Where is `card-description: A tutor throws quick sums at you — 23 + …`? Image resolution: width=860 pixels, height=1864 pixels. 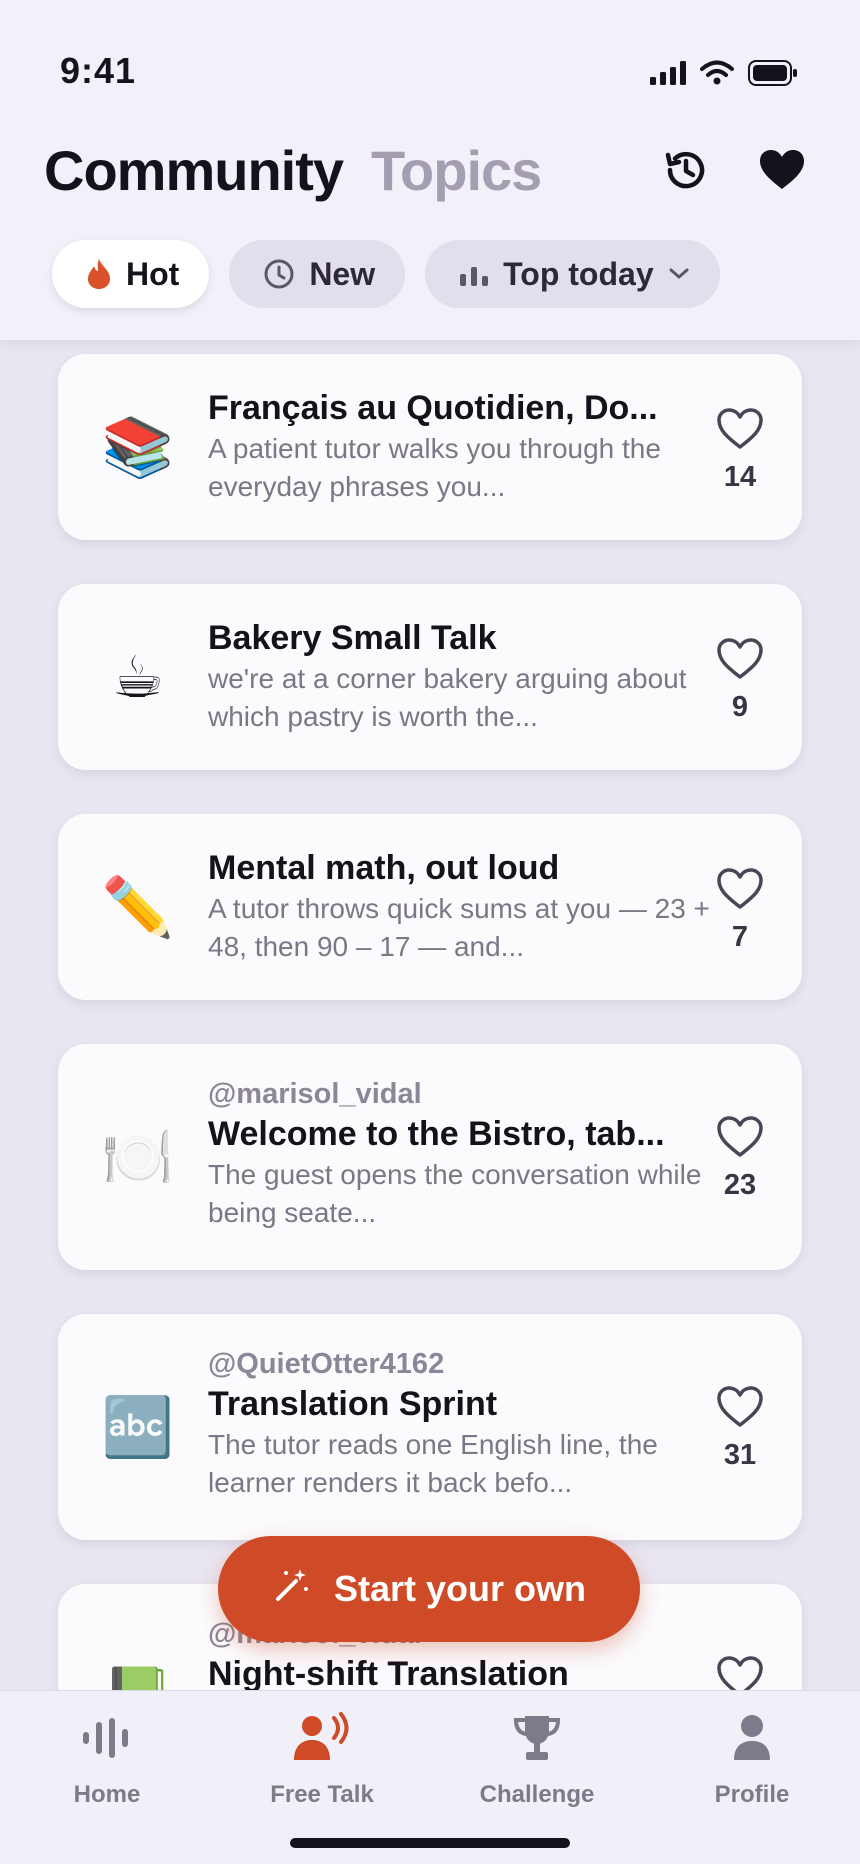
card-description: A tutor throws quick sums at you — 23 + … is located at coordinates (459, 927).